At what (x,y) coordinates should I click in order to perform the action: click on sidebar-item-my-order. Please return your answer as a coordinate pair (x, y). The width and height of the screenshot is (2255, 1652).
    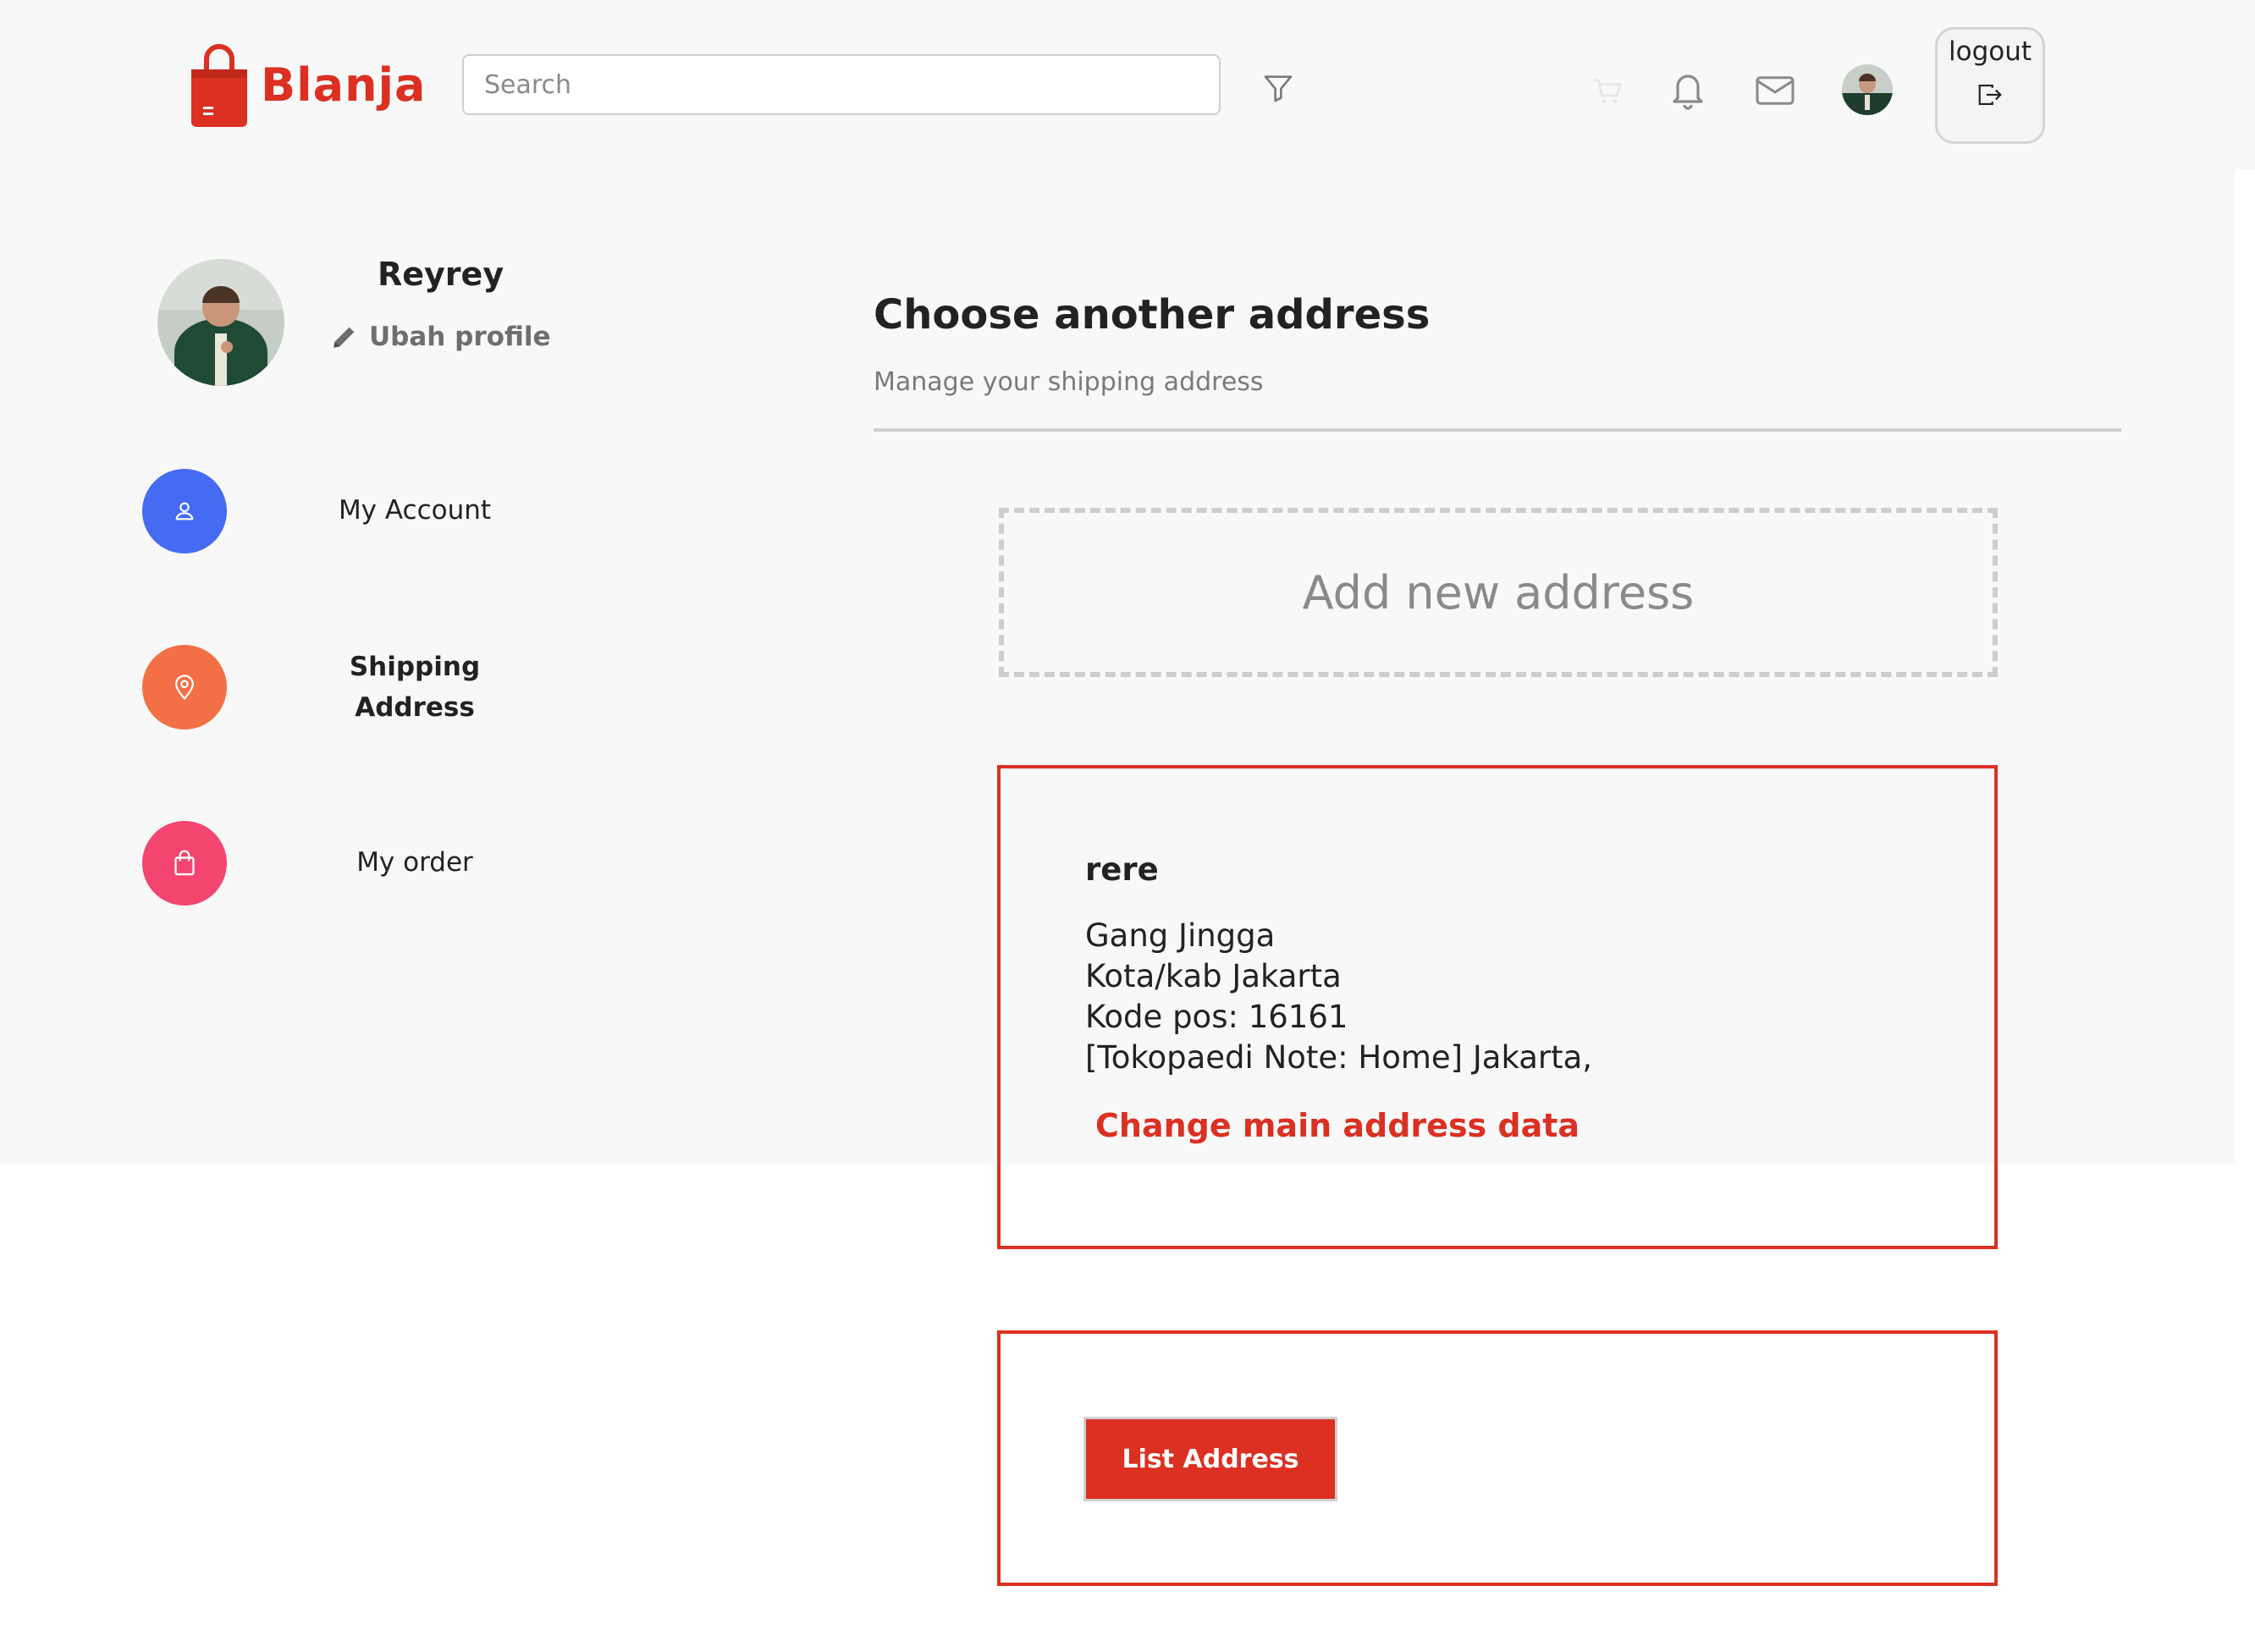
    Looking at the image, I should click on (184, 863).